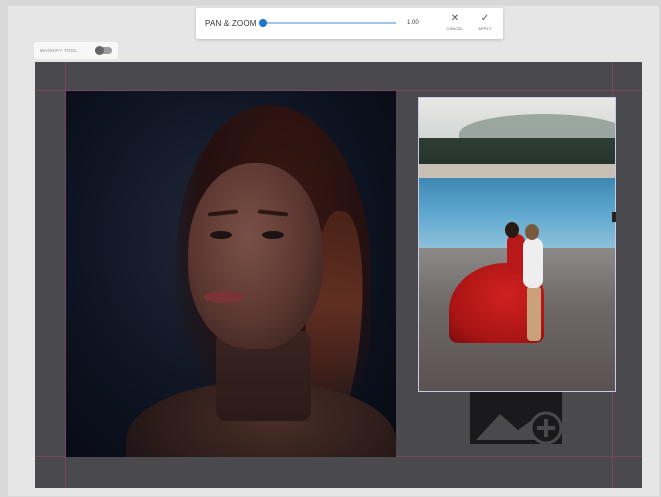 This screenshot has height=497, width=661. I want to click on photo-woman-head, so click(512, 230).